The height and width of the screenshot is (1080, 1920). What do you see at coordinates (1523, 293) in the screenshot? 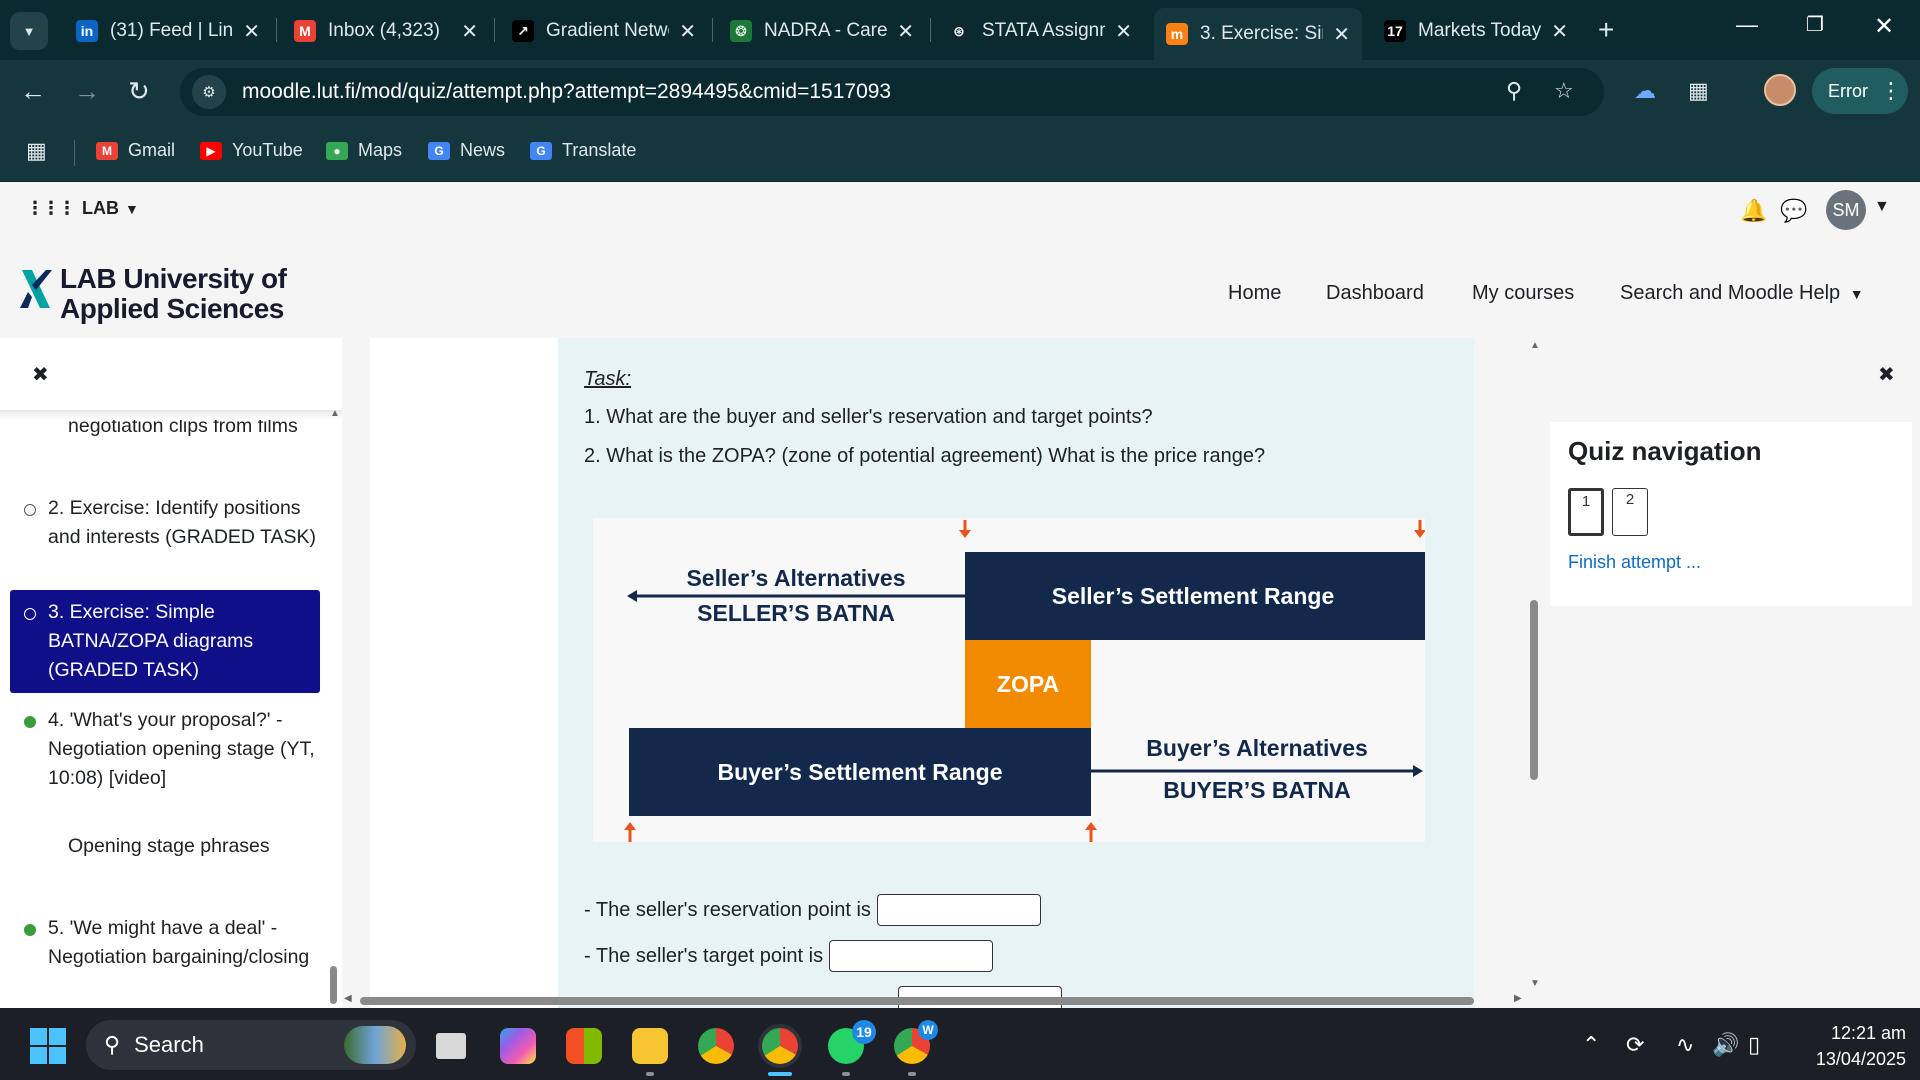
I see `nav-my-courses: My courses` at bounding box center [1523, 293].